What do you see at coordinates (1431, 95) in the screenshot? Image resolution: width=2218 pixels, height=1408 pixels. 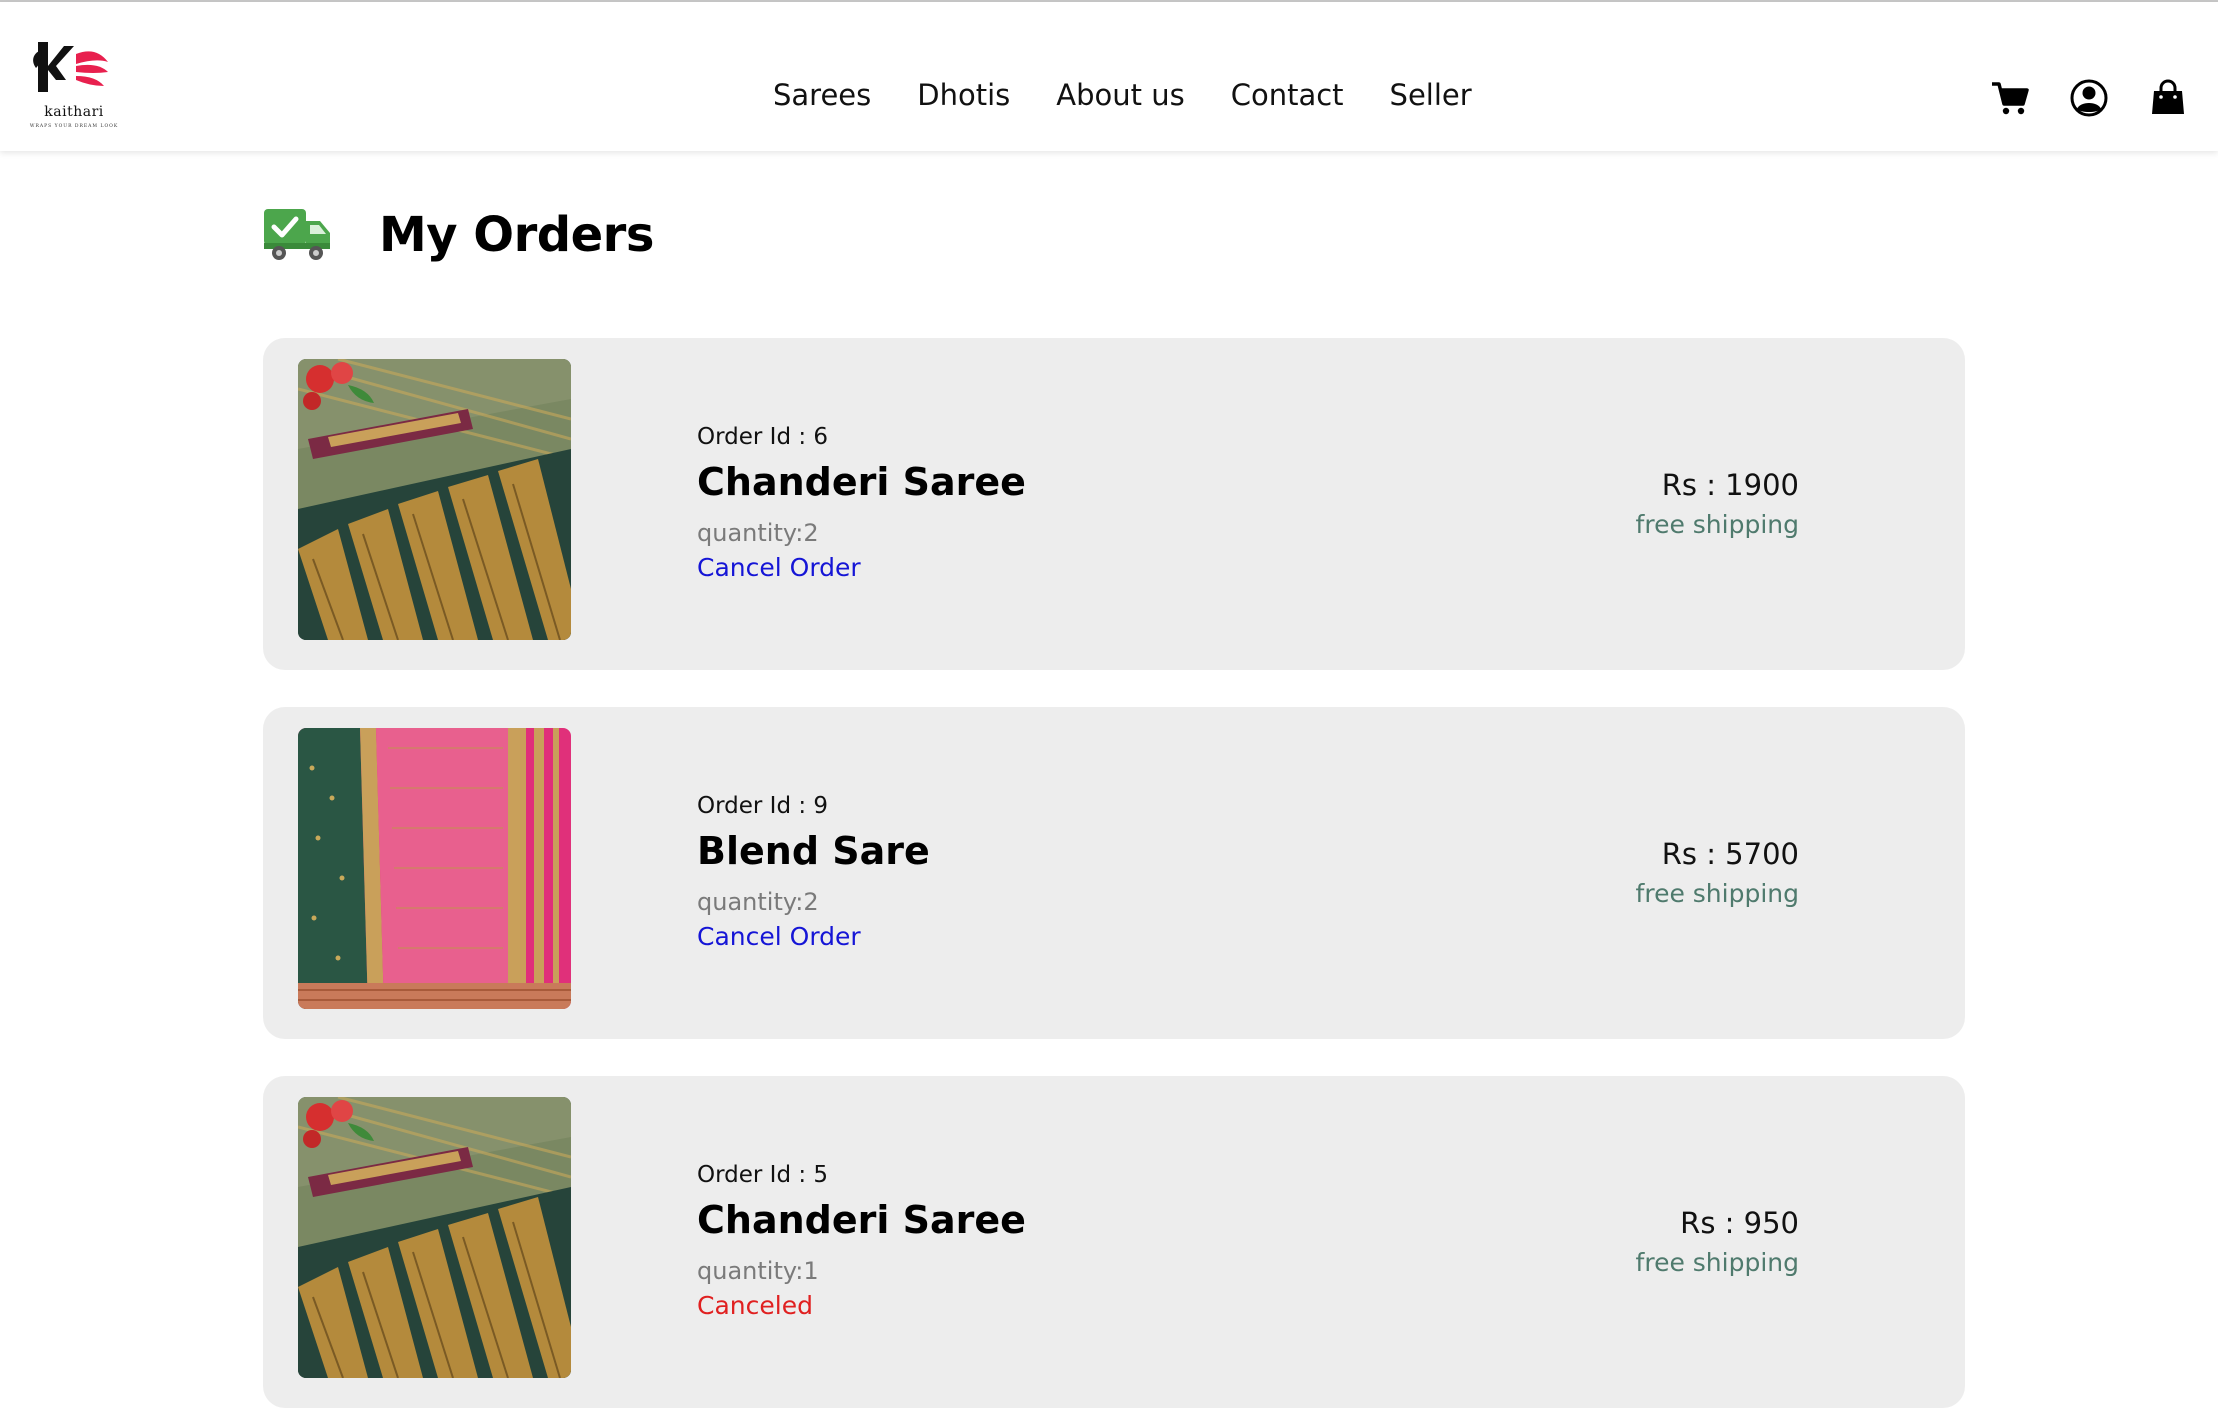 I see `nav-seller: Seller` at bounding box center [1431, 95].